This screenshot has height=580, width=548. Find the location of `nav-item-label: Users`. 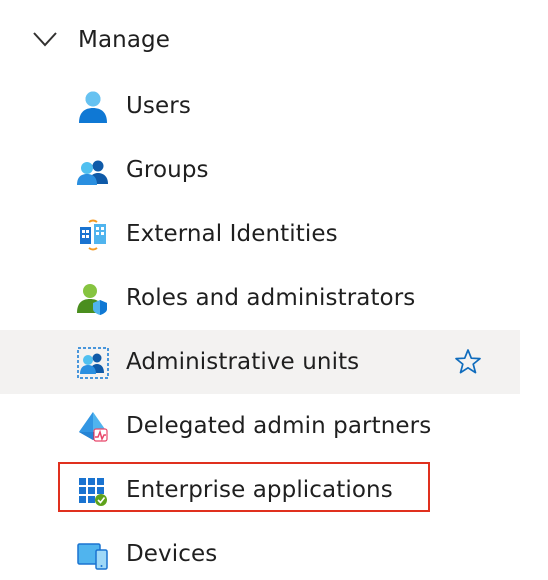

nav-item-label: Users is located at coordinates (158, 106).